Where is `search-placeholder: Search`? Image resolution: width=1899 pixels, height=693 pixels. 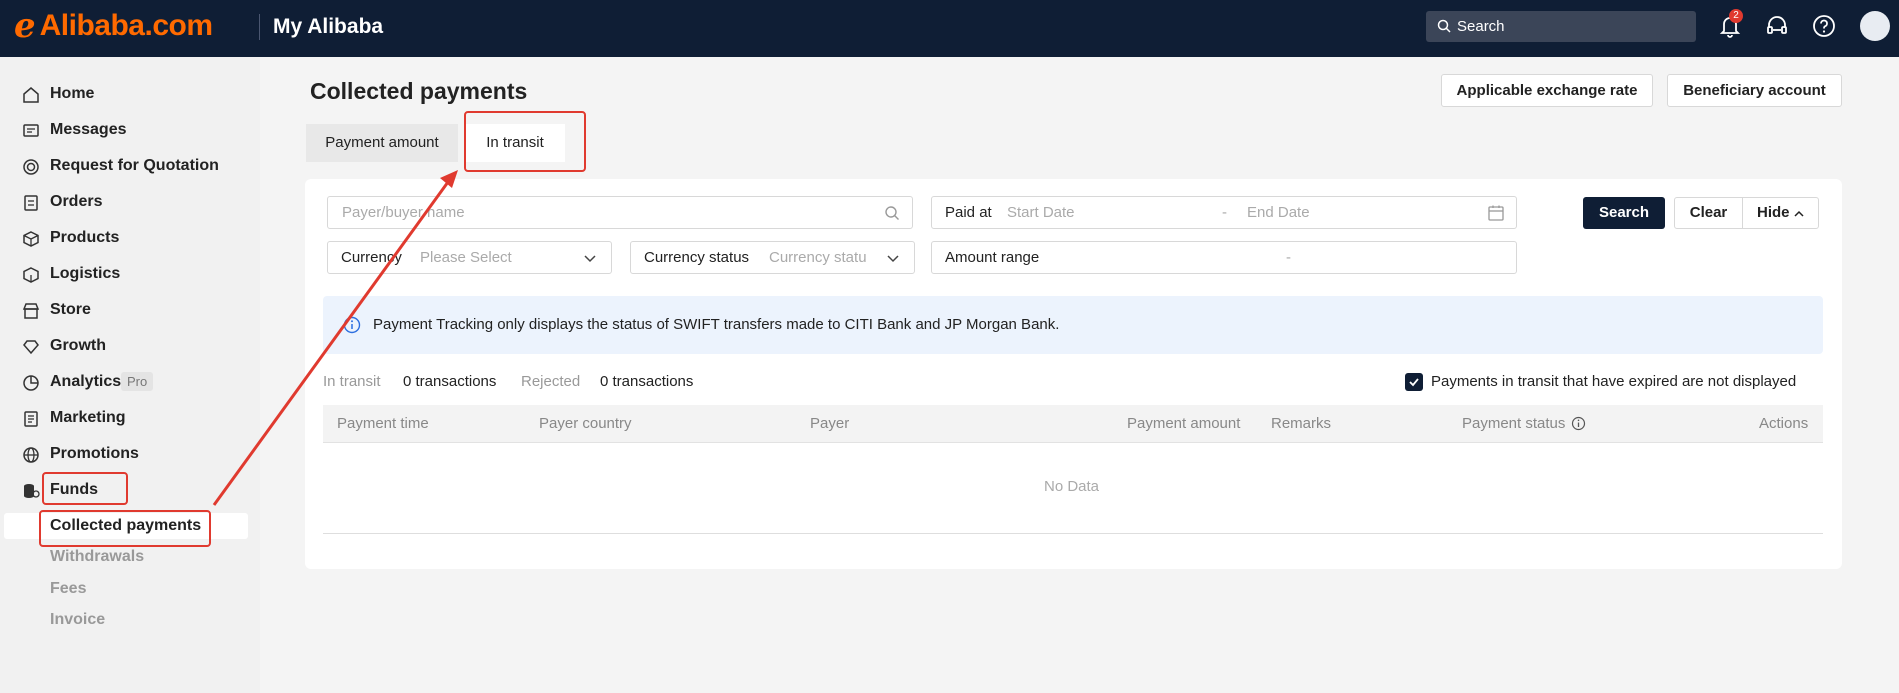
search-placeholder: Search is located at coordinates (1481, 26).